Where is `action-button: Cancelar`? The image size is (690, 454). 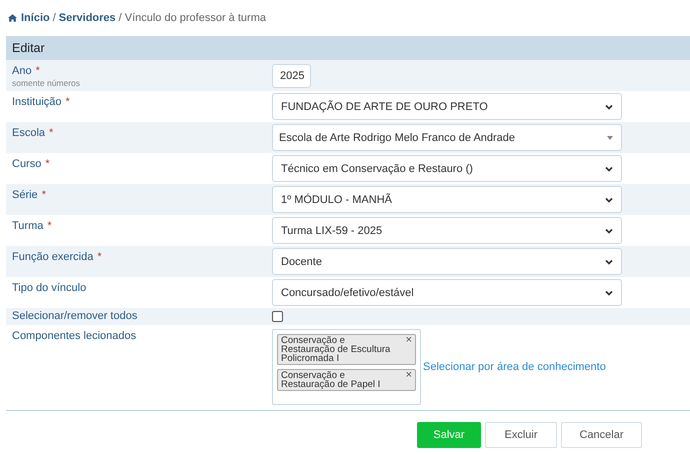 action-button: Cancelar is located at coordinates (601, 435).